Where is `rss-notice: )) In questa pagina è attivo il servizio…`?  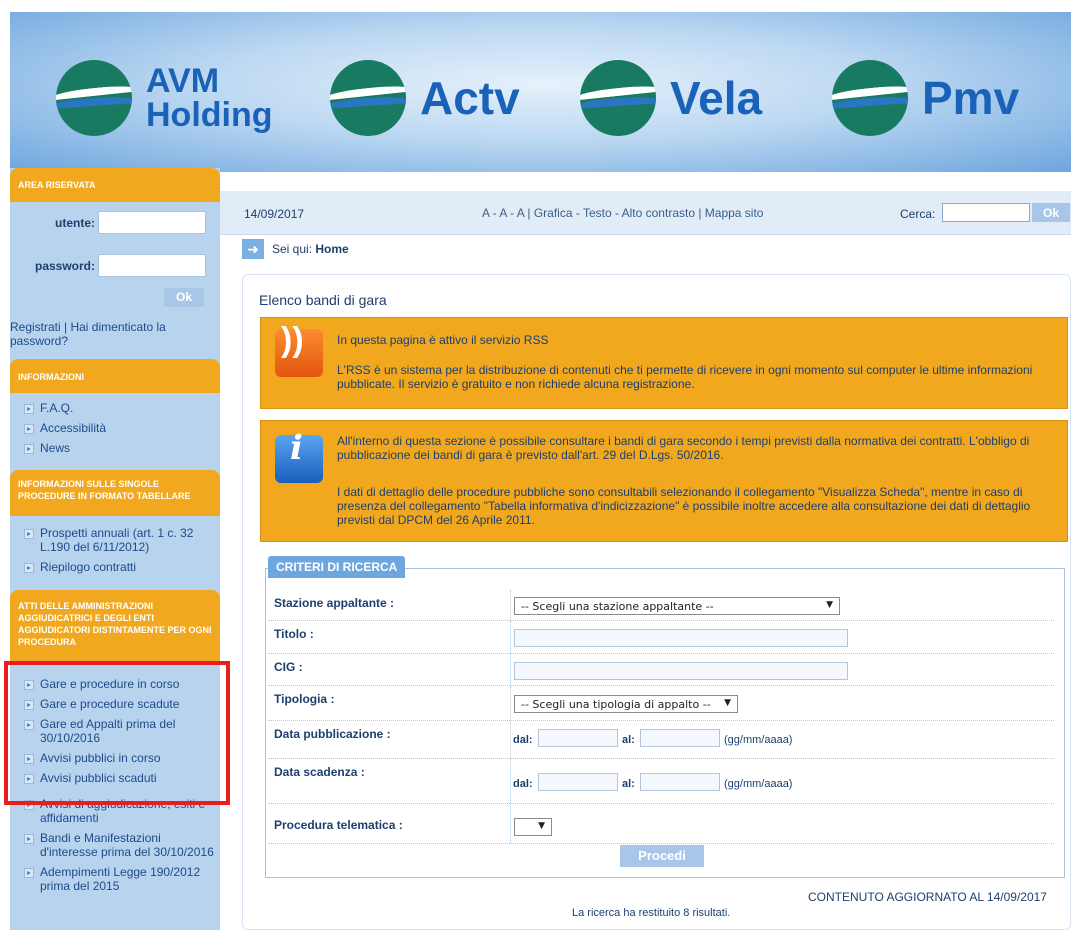 rss-notice: )) In questa pagina è attivo il servizio… is located at coordinates (664, 363).